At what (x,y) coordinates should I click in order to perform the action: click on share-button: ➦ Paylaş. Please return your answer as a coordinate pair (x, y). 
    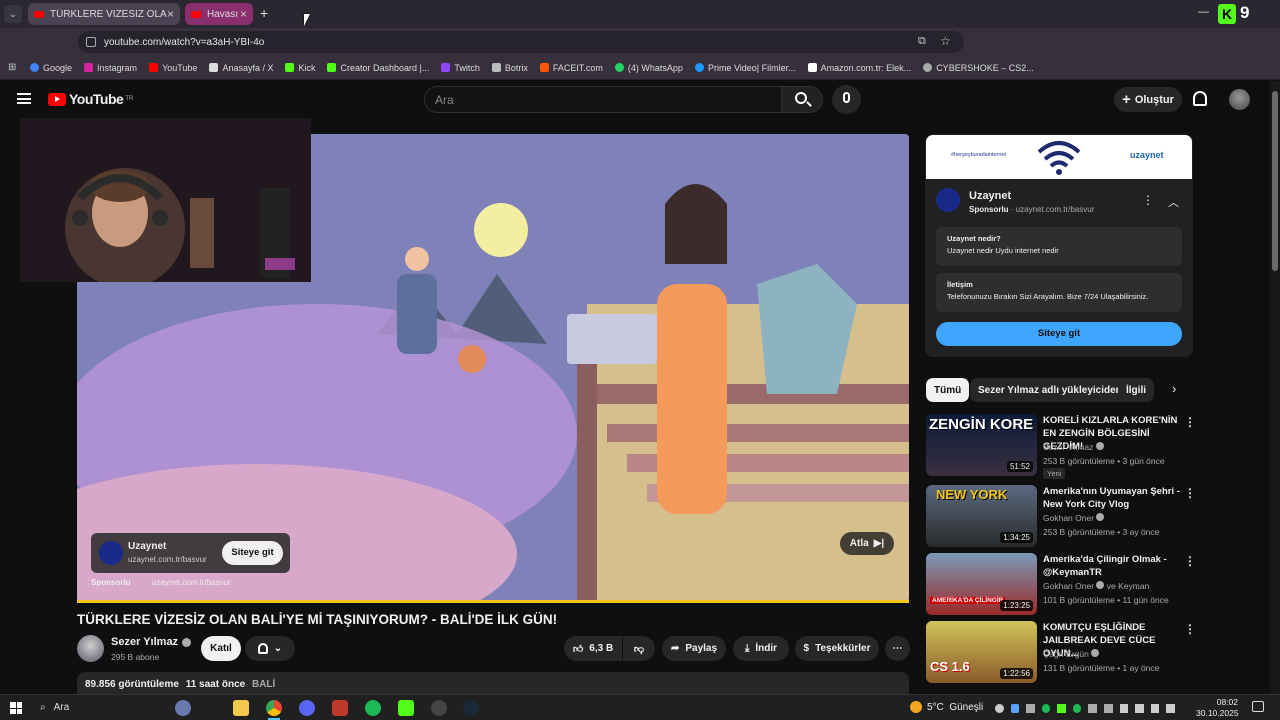
    Looking at the image, I should click on (694, 648).